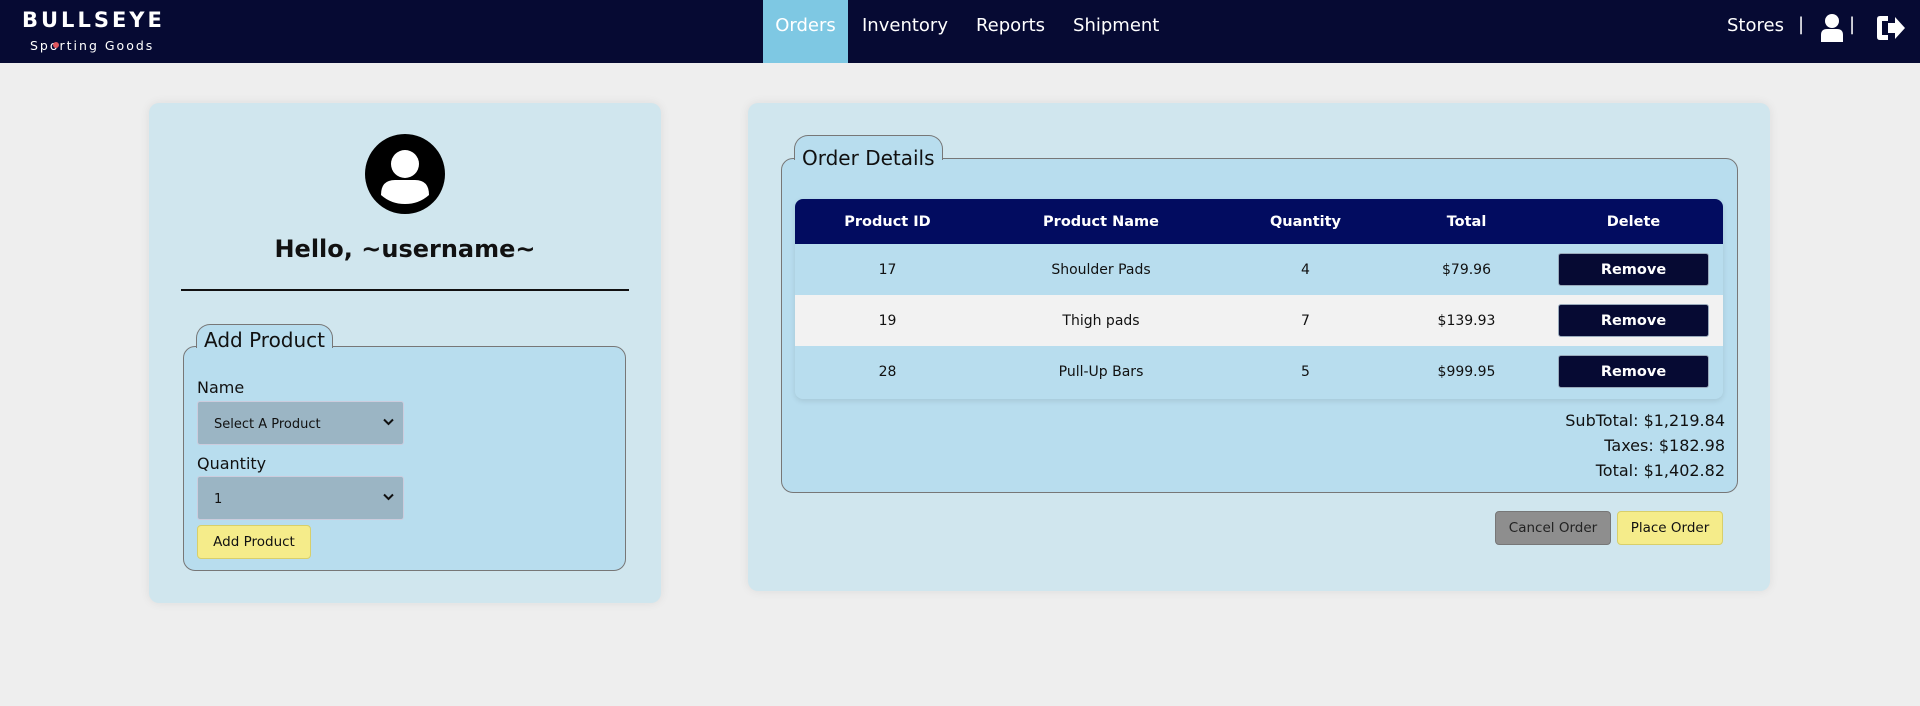  What do you see at coordinates (221, 387) in the screenshot?
I see `name-label: Name` at bounding box center [221, 387].